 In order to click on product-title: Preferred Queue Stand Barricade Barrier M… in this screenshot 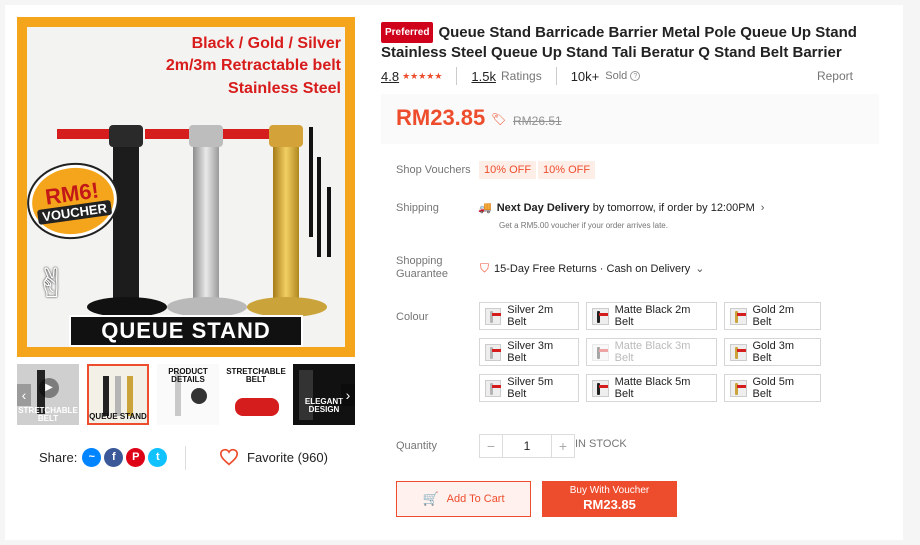, I will do `click(621, 42)`.